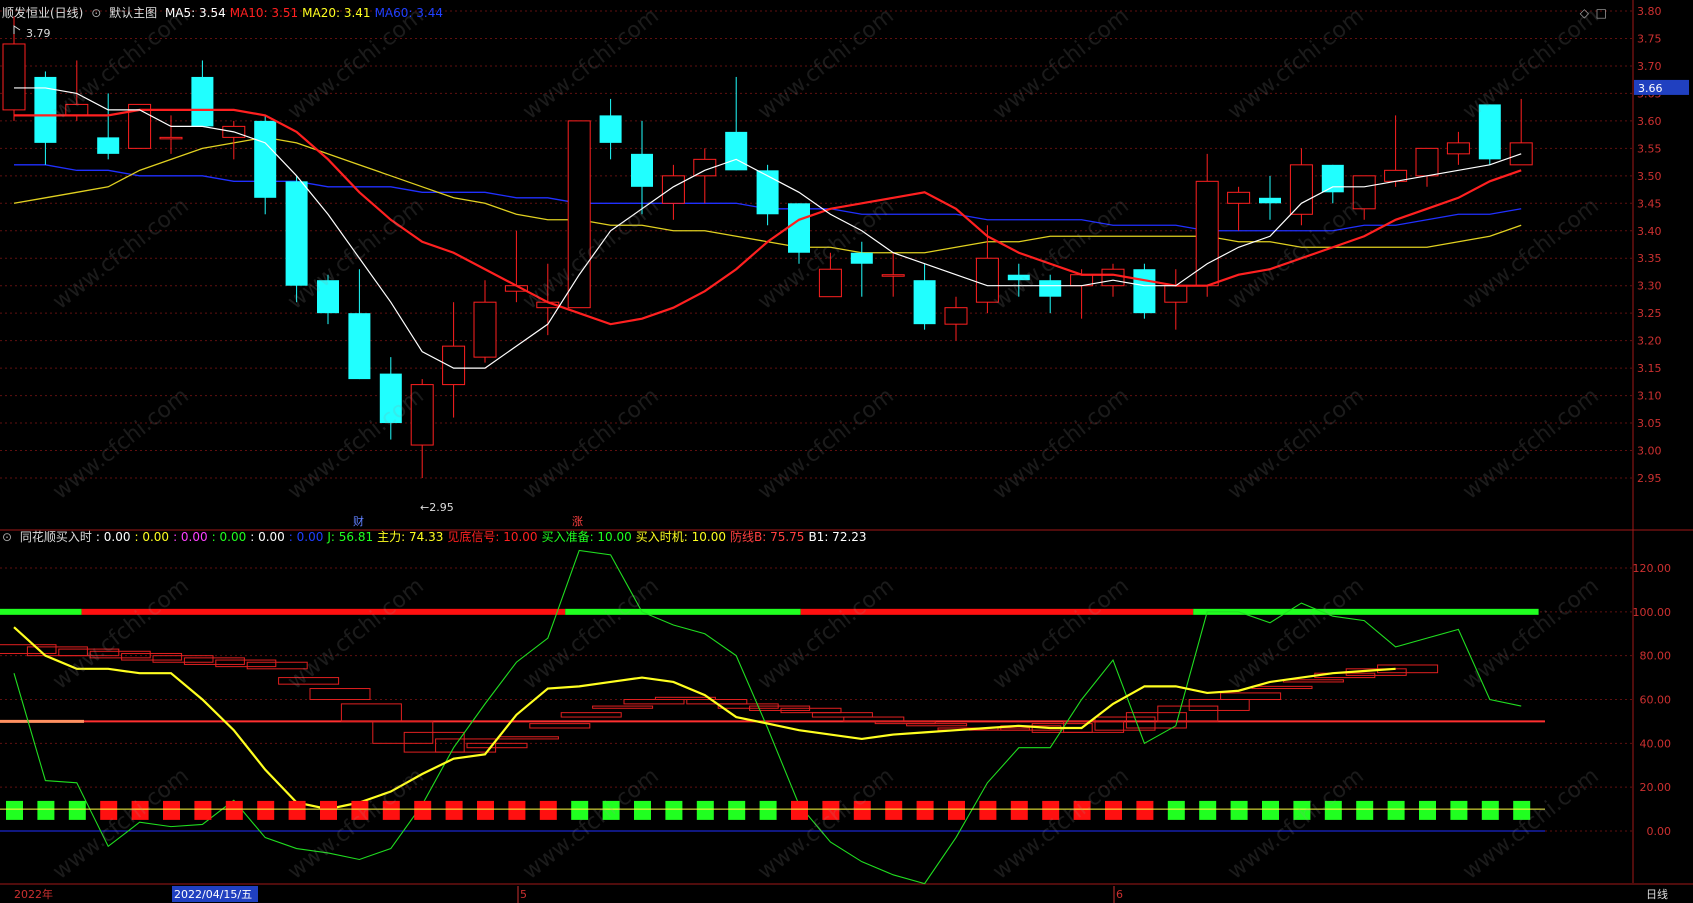 The image size is (1693, 903). Describe the element at coordinates (41, 611) in the screenshot. I see `state-bar-segment` at that location.